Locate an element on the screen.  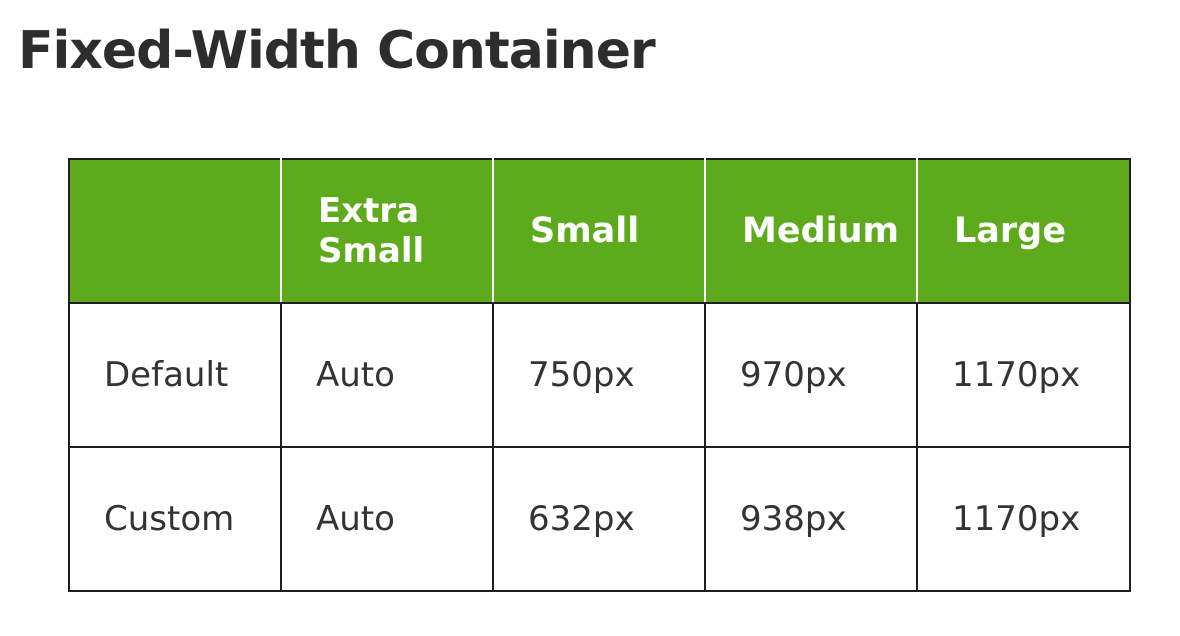
cell-custom-extra-small: Auto is located at coordinates (387, 519).